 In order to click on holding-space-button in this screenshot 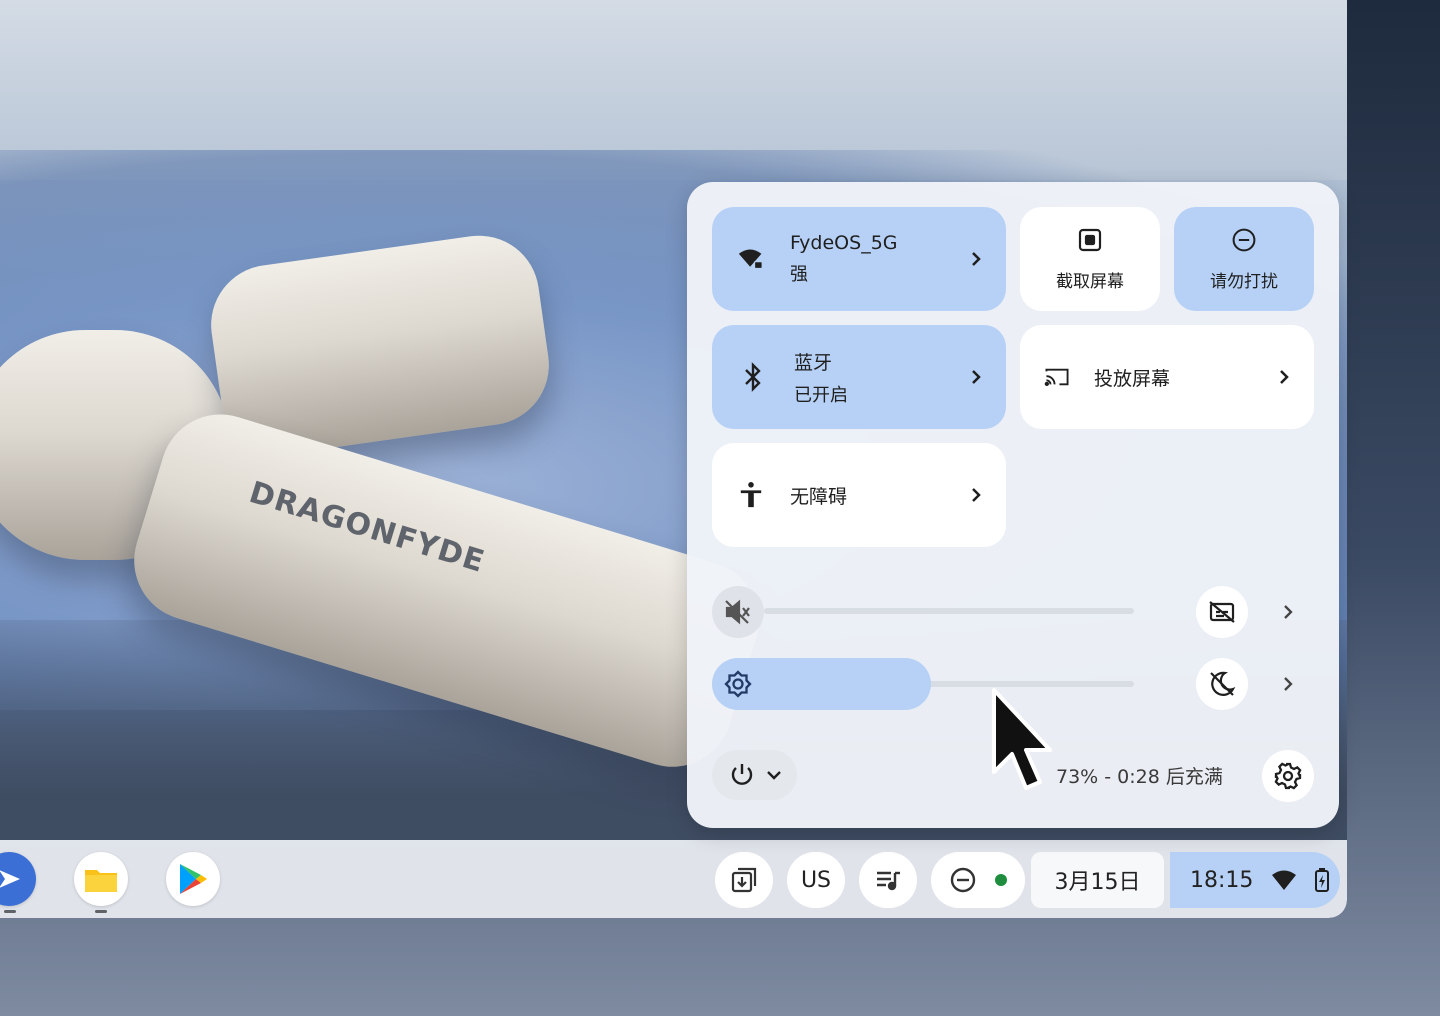, I will do `click(744, 880)`.